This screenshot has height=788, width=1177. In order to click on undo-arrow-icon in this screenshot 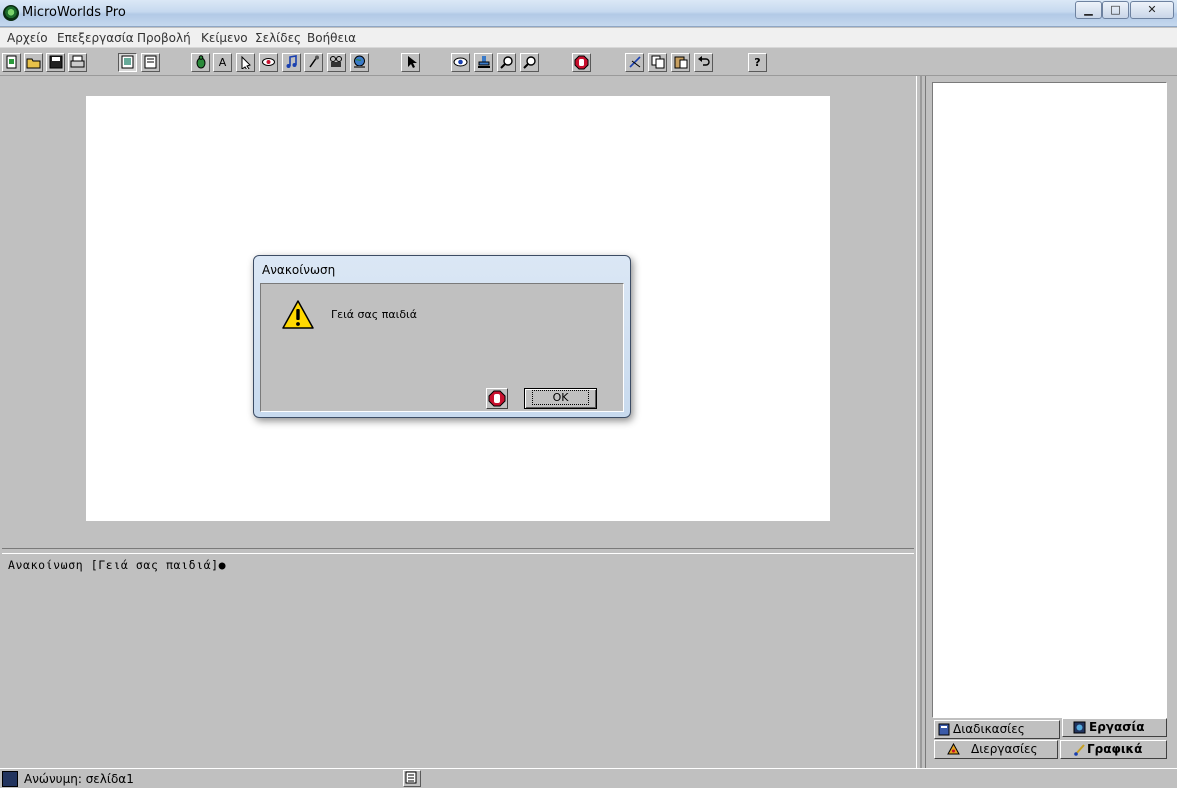, I will do `click(703, 61)`.